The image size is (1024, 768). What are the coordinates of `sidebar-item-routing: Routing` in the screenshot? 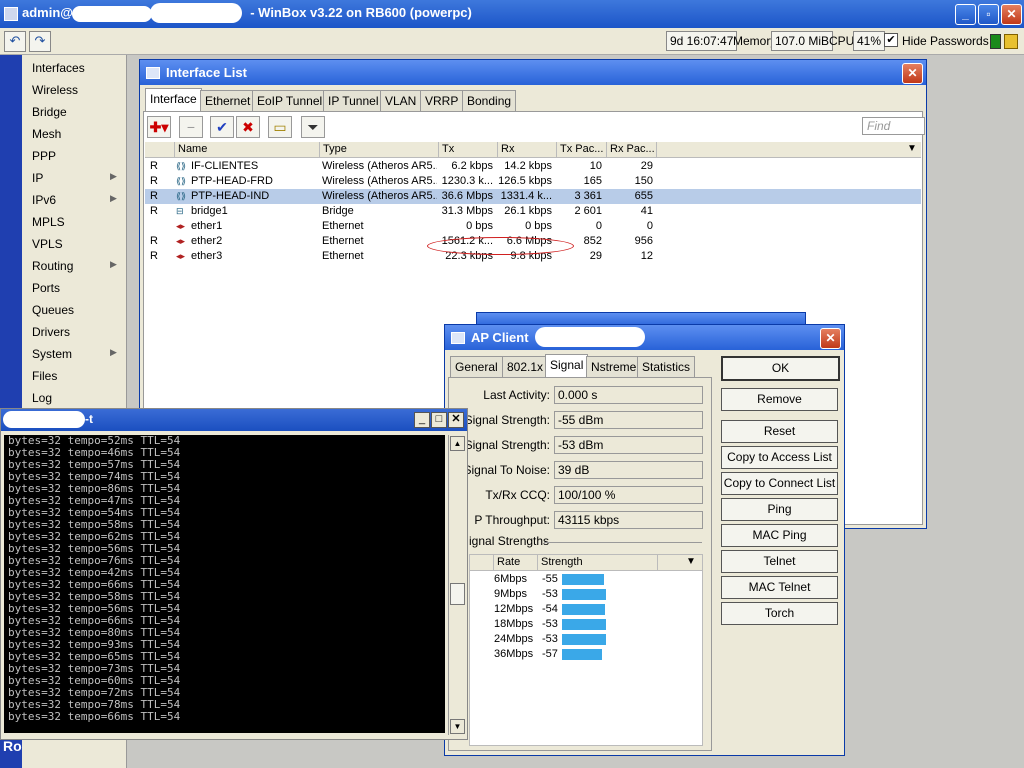 It's located at (52, 266).